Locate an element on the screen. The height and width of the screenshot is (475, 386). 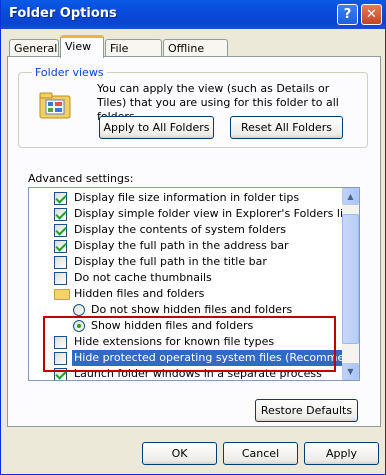
ok-button: OK is located at coordinates (179, 453).